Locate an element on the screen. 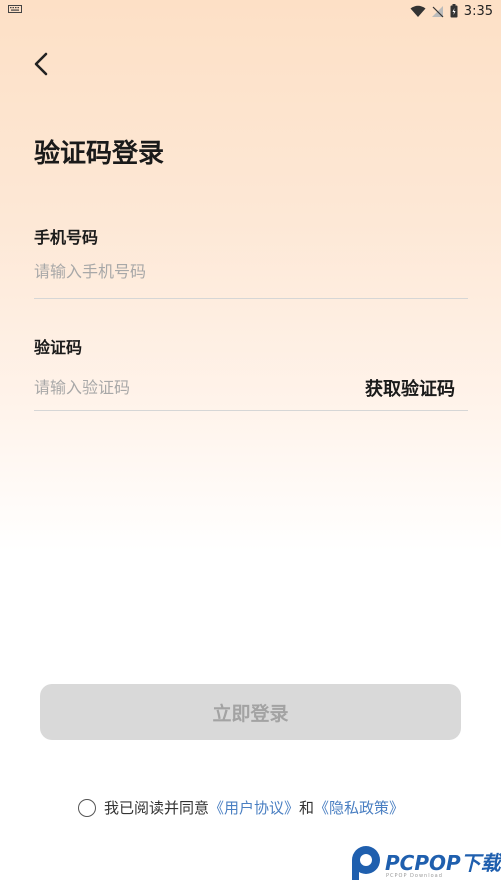  phone-input is located at coordinates (184, 271).